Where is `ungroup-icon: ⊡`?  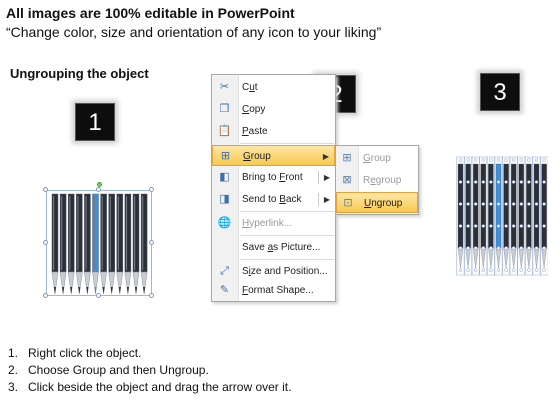
ungroup-icon: ⊡ is located at coordinates (348, 203).